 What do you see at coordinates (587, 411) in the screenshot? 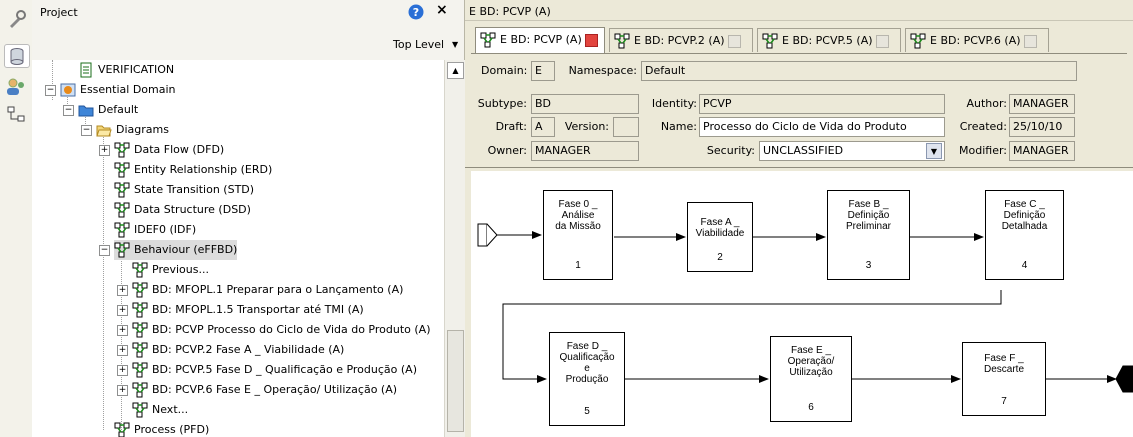
I see `function-number: 5` at bounding box center [587, 411].